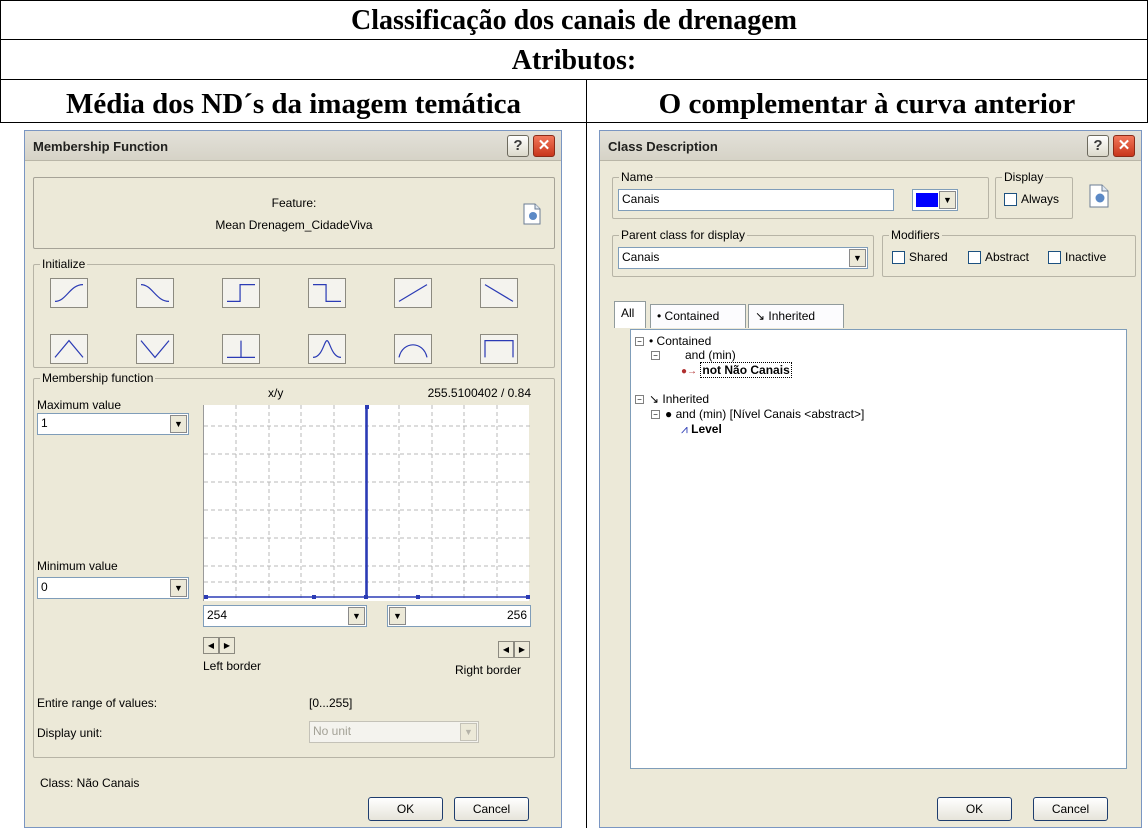  What do you see at coordinates (276, 393) in the screenshot?
I see `xy-label: x/y` at bounding box center [276, 393].